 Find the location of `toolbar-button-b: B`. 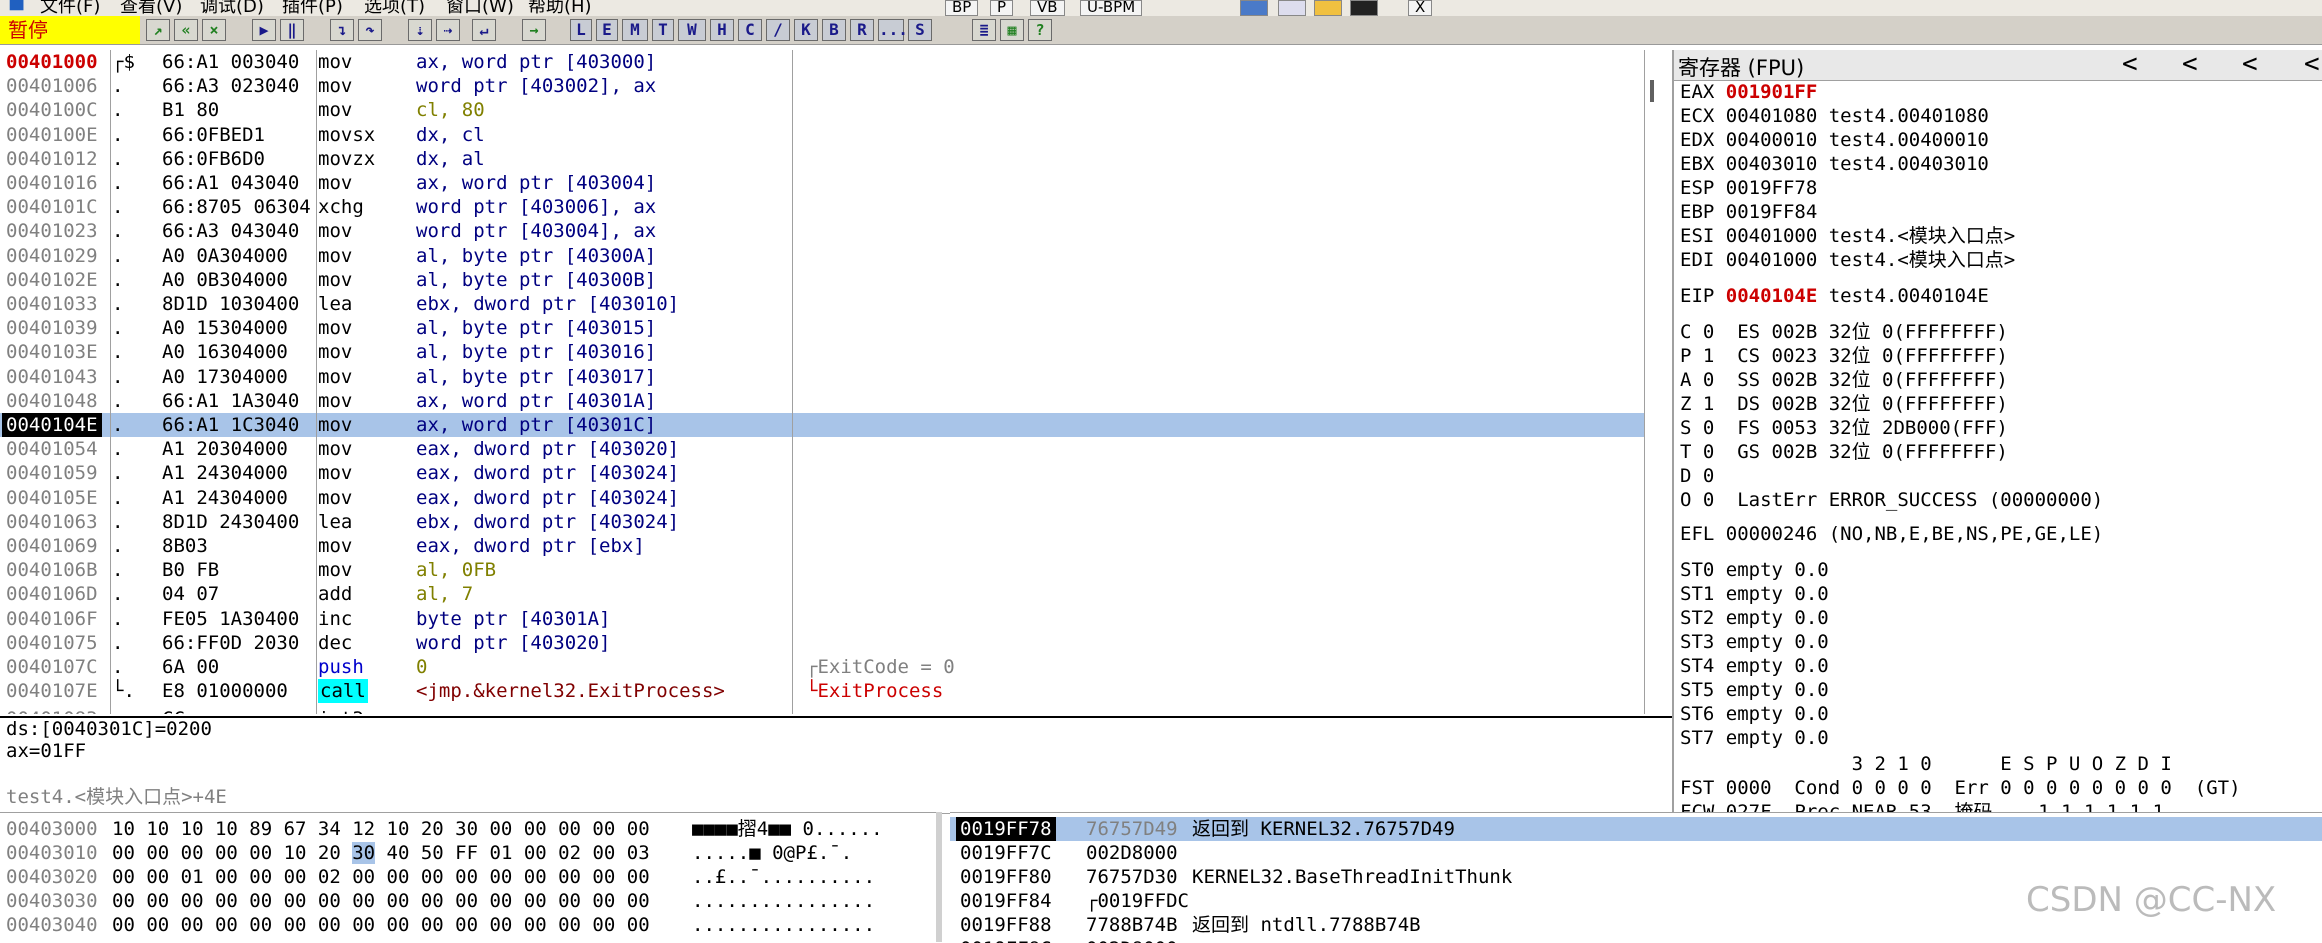

toolbar-button-b: B is located at coordinates (834, 30).